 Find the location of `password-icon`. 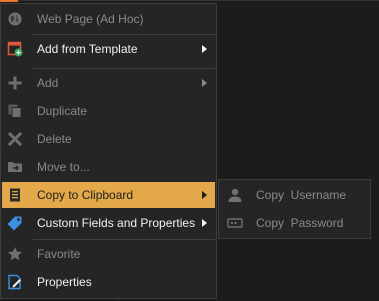

password-icon is located at coordinates (235, 223).